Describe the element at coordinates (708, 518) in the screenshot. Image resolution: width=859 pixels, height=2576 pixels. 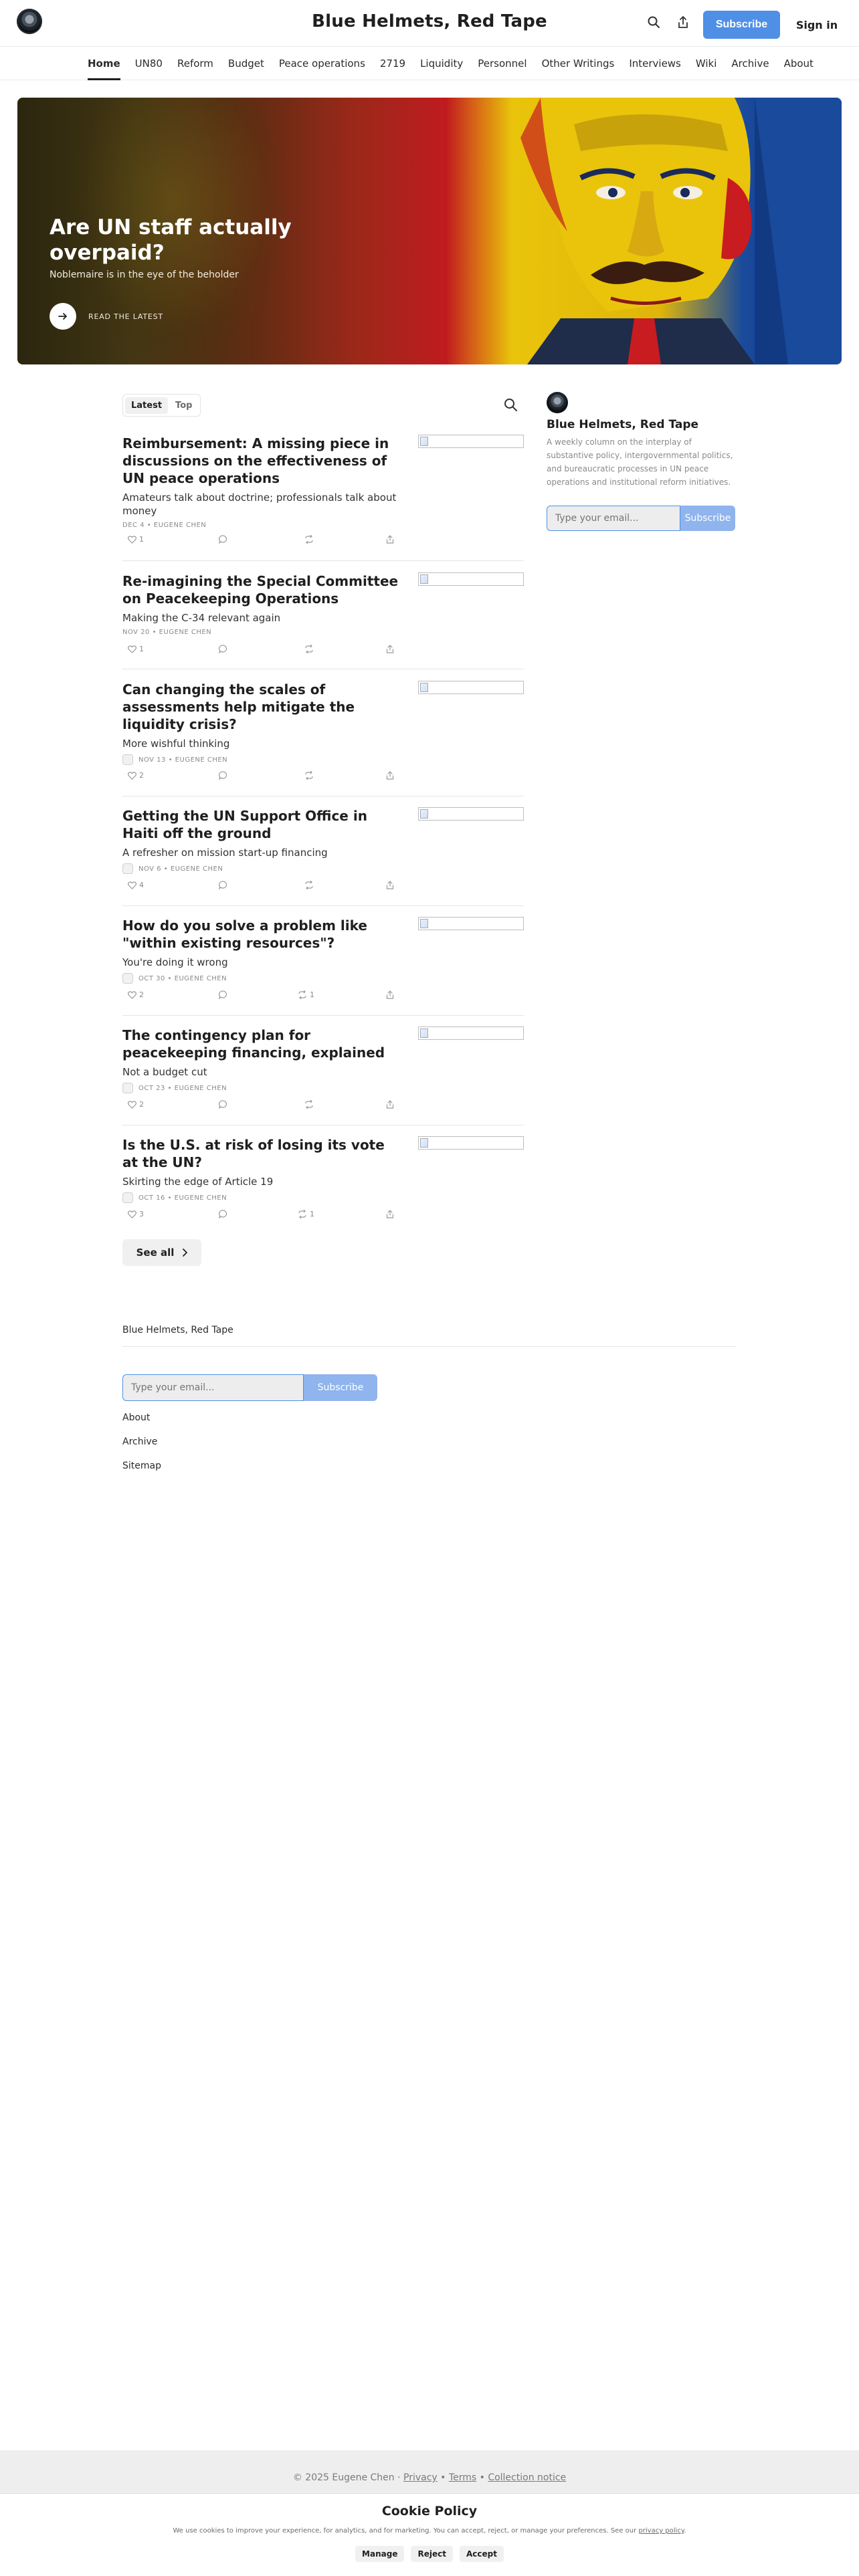
I see `sidebar-subscribe-button: Subscribe` at that location.